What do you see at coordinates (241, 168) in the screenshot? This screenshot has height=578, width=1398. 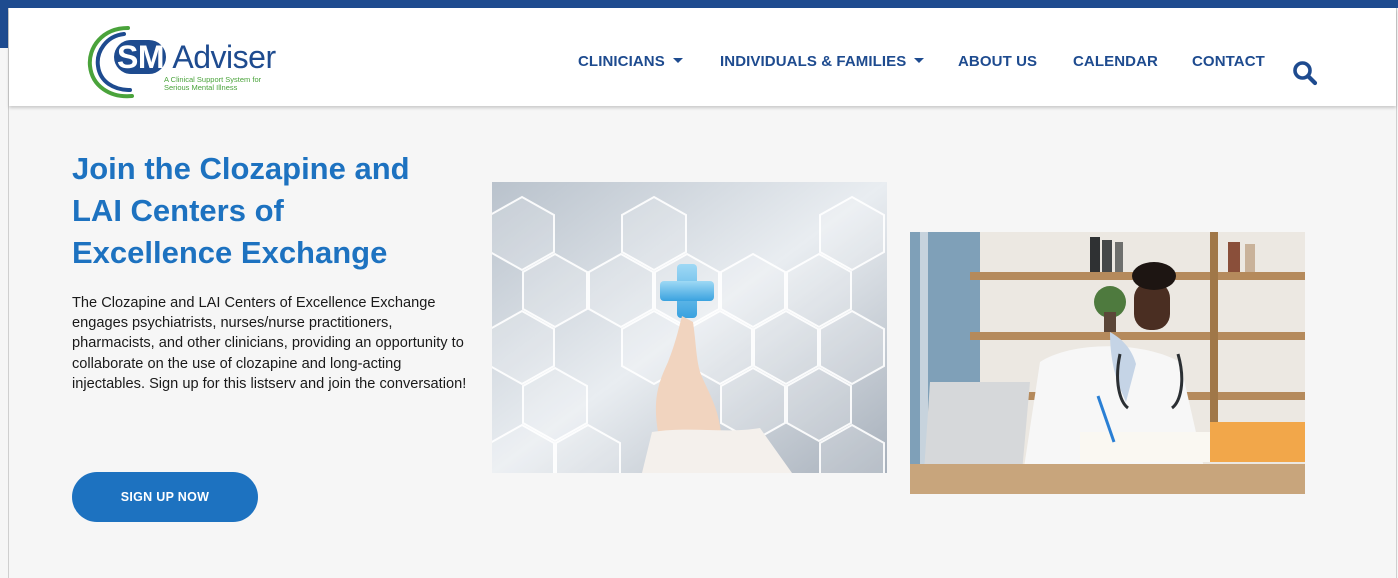 I see `page-title-line1: Join the Clozapine and` at bounding box center [241, 168].